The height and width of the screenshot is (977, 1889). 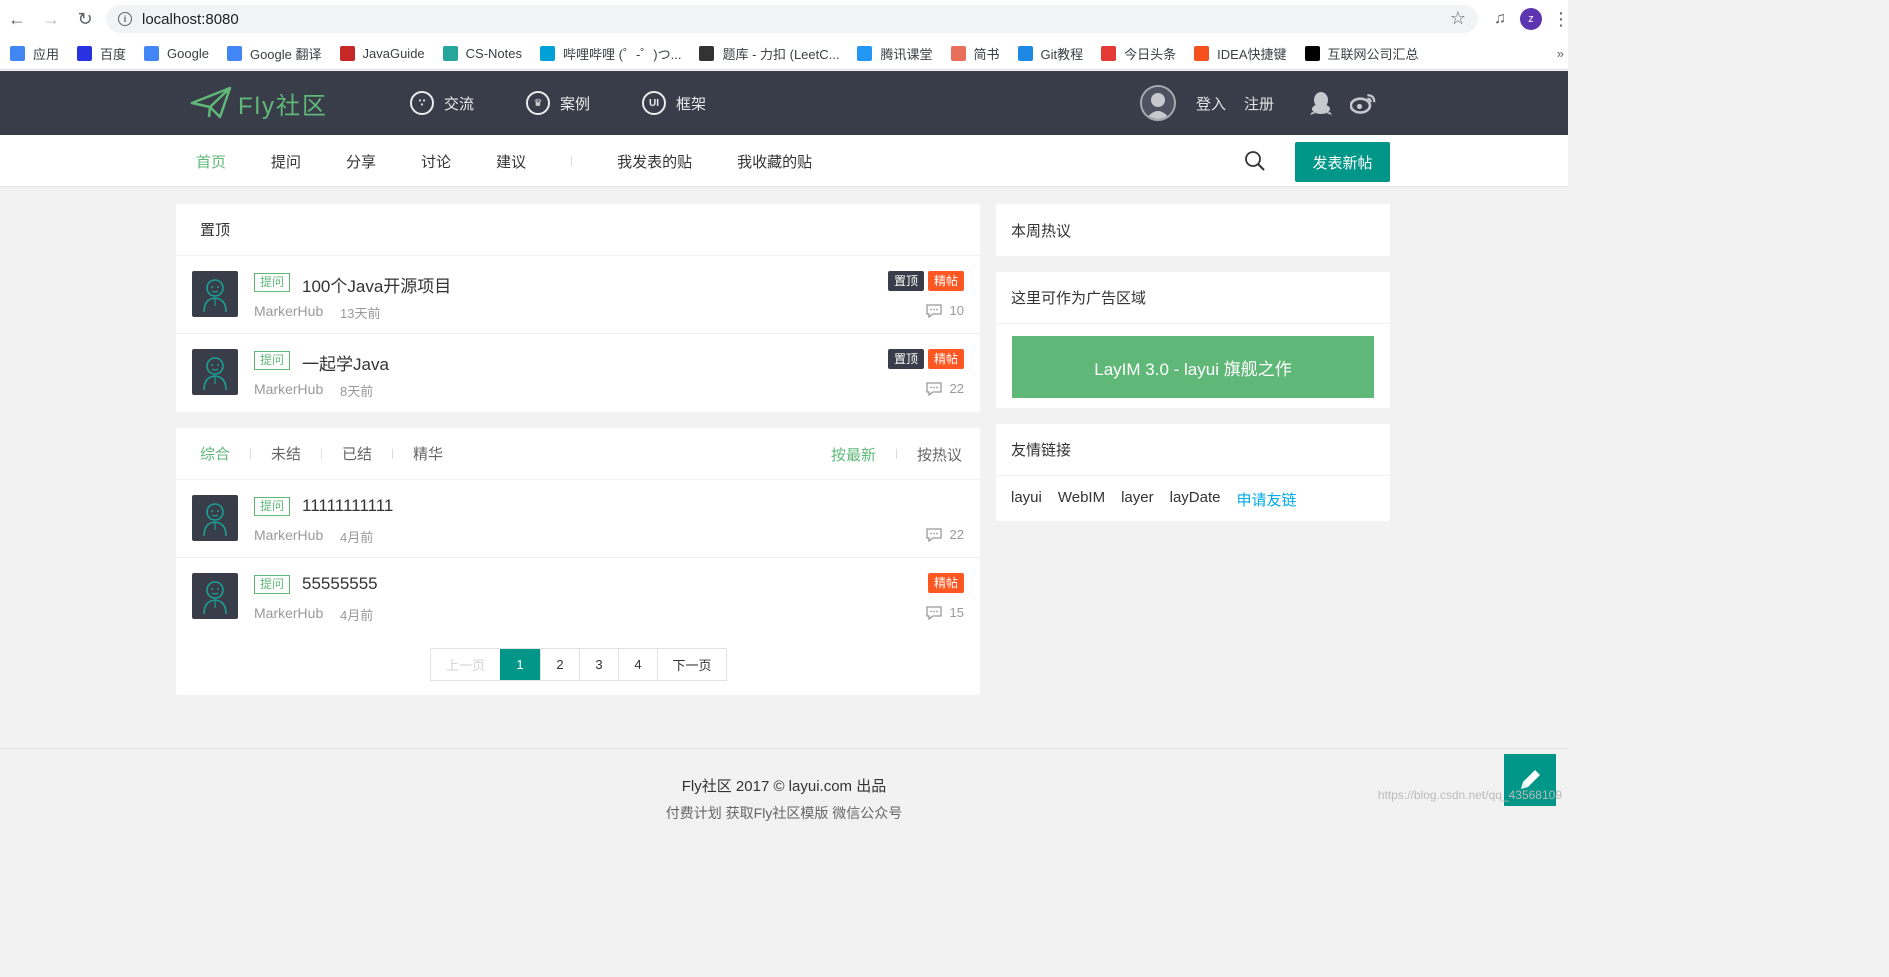 I want to click on bookmark-item: 互联网公司汇总, so click(x=1361, y=53).